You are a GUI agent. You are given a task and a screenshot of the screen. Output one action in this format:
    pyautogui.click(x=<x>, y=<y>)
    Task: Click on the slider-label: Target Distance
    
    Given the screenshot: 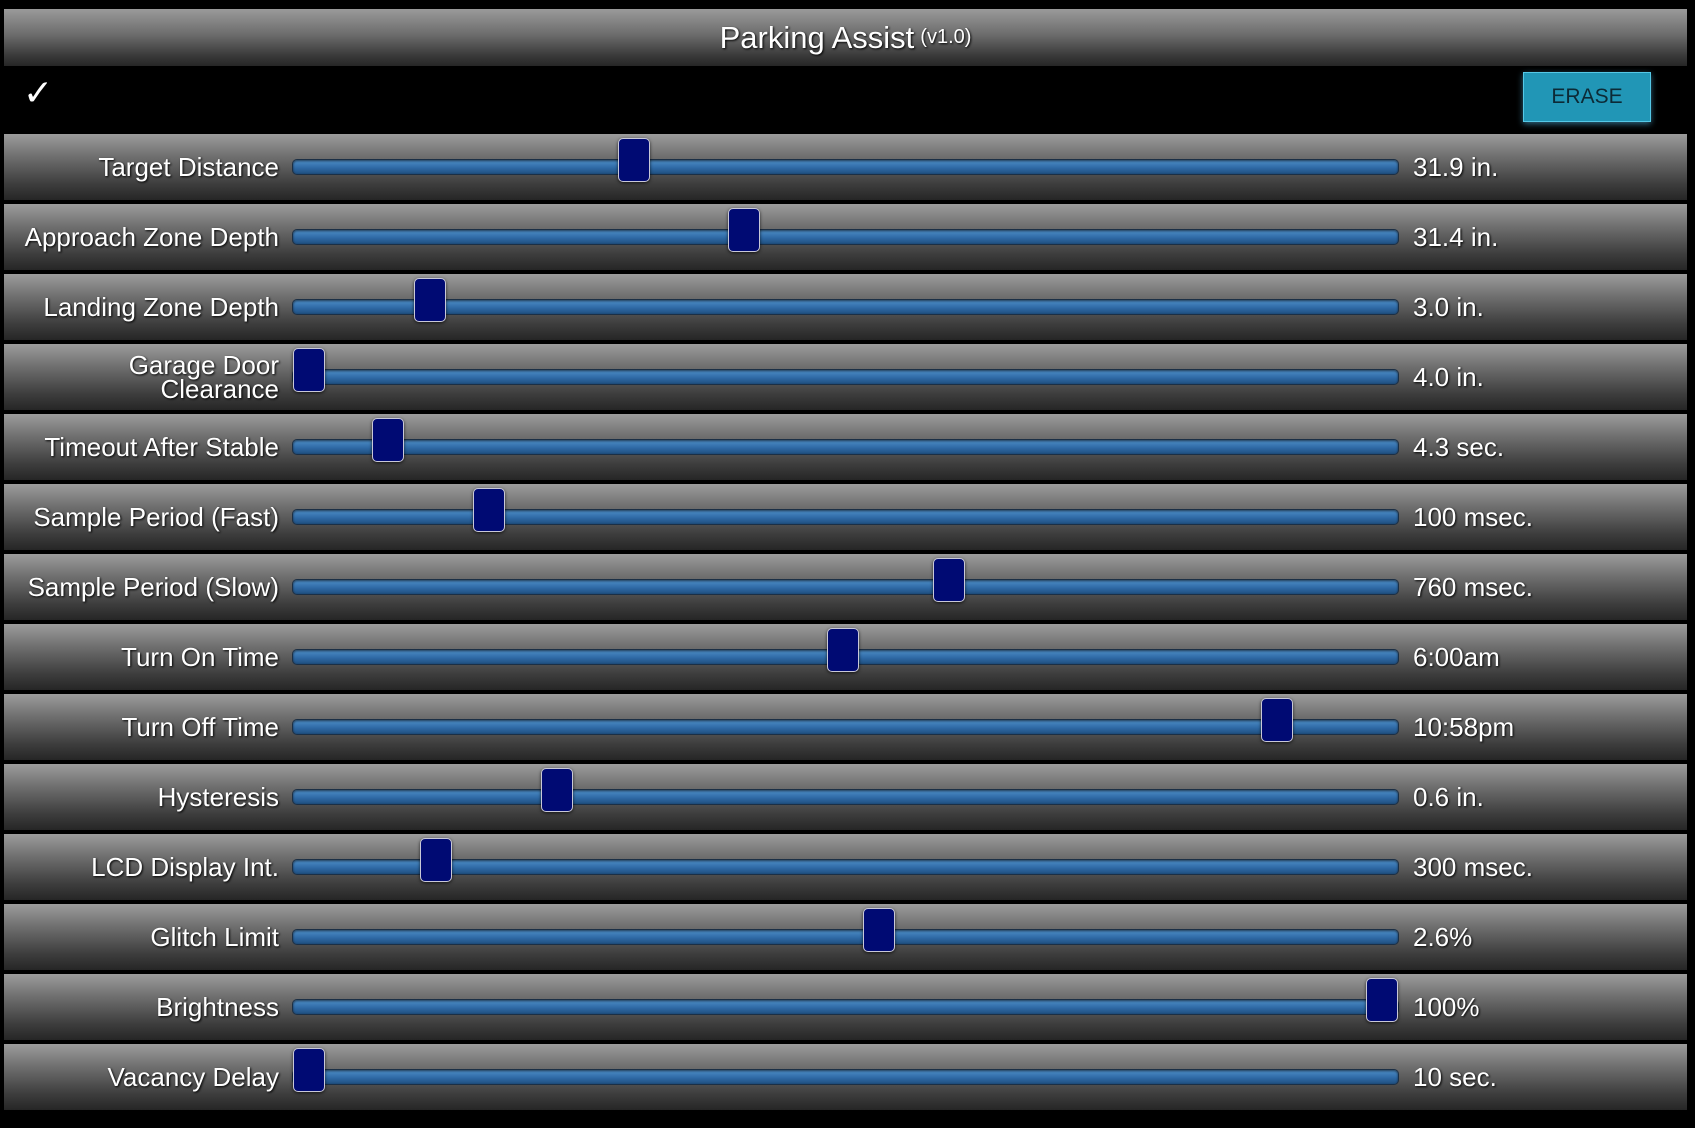 What is the action you would take?
    pyautogui.click(x=188, y=167)
    